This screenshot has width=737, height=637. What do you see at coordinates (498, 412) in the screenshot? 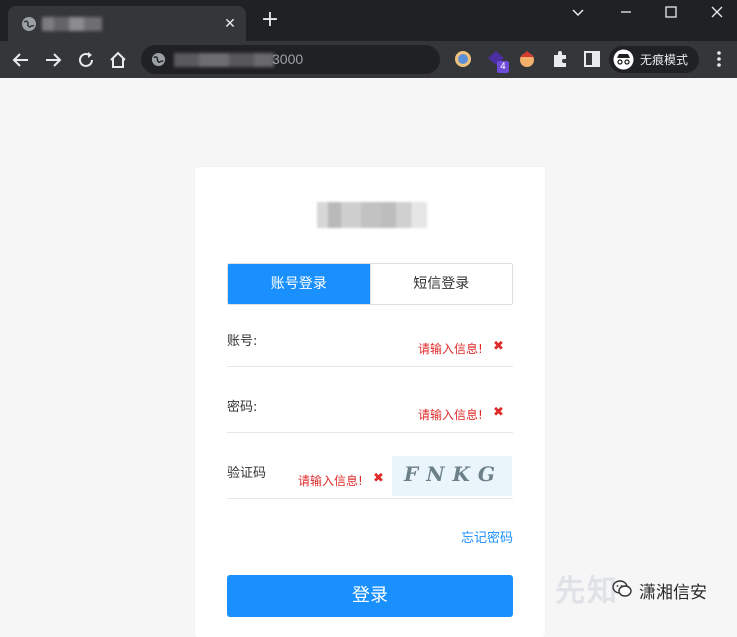
I see `password-clear-icon: ✖` at bounding box center [498, 412].